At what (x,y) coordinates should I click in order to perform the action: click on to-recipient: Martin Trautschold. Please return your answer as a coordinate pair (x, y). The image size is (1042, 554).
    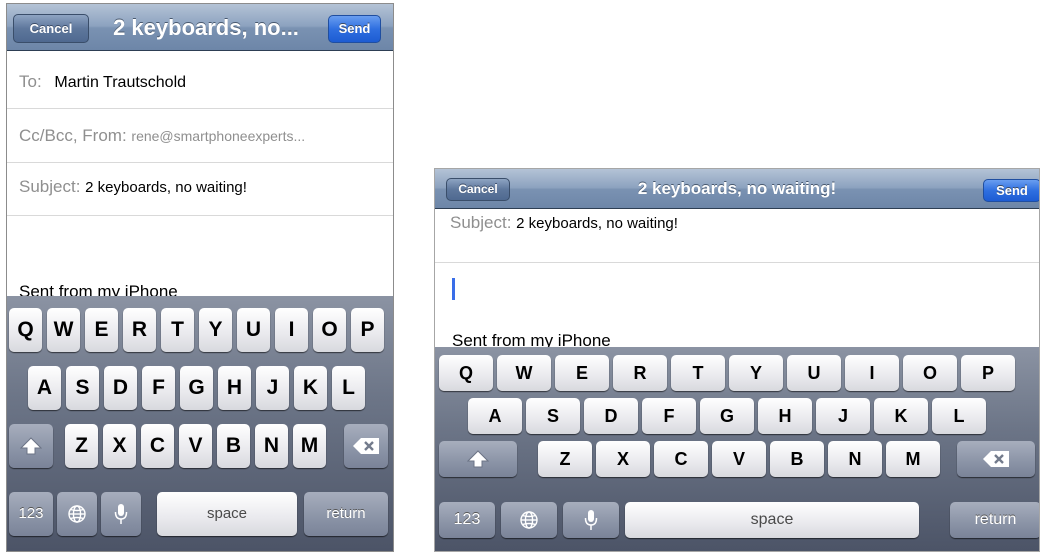
    Looking at the image, I should click on (120, 82).